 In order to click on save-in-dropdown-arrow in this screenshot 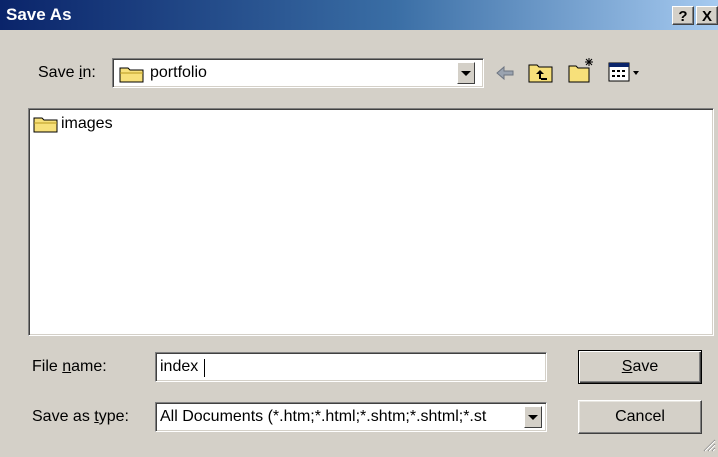, I will do `click(466, 73)`.